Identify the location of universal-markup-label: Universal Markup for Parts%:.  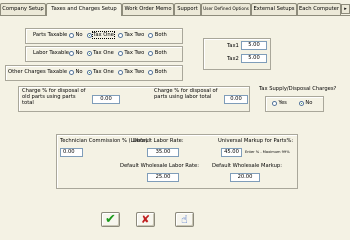
(256, 141).